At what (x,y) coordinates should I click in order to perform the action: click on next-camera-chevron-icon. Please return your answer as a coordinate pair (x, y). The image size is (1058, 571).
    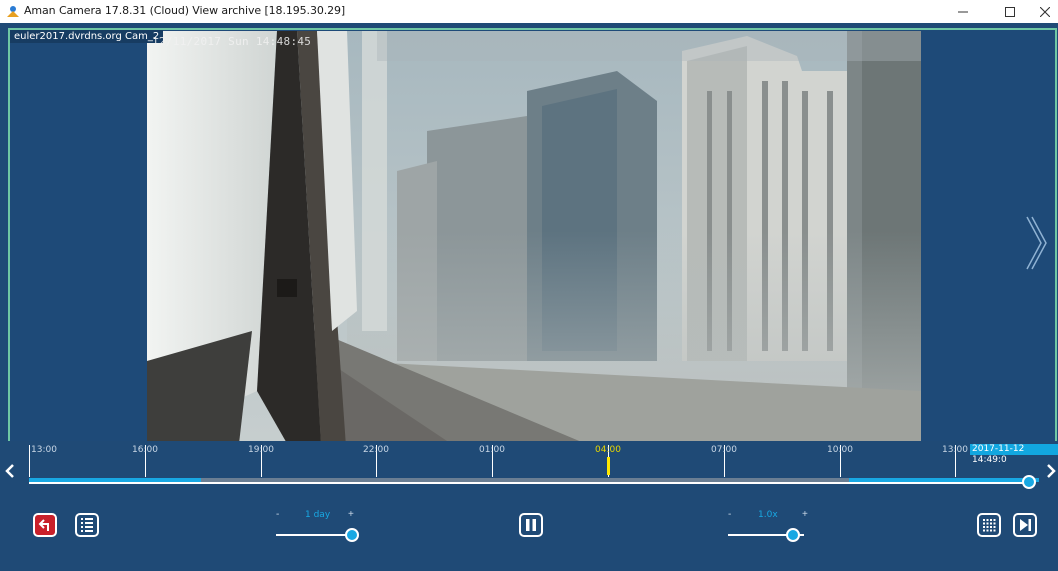
    Looking at the image, I should click on (1036, 243).